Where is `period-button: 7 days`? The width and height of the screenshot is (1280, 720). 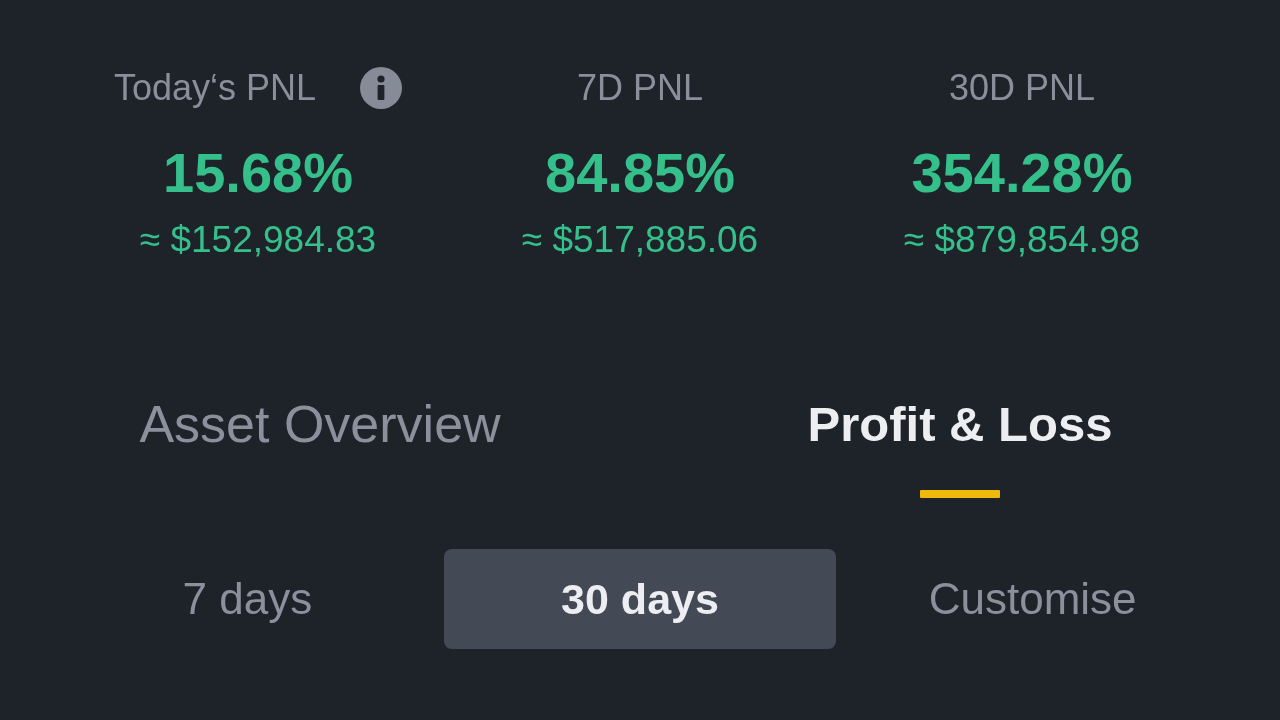
period-button: 7 days is located at coordinates (247, 599).